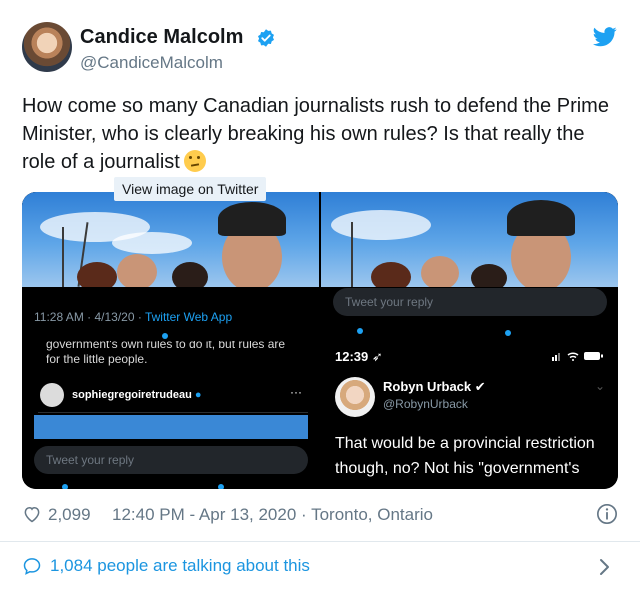 Image resolution: width=640 pixels, height=589 pixels. What do you see at coordinates (320, 541) in the screenshot?
I see `divider` at bounding box center [320, 541].